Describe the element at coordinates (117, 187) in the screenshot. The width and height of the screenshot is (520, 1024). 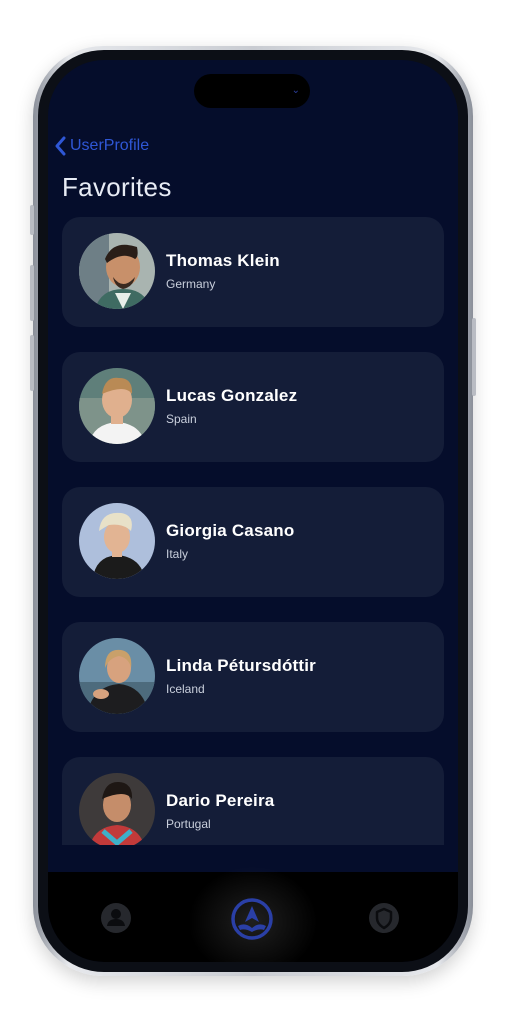
I see `page-title: Favorites` at that location.